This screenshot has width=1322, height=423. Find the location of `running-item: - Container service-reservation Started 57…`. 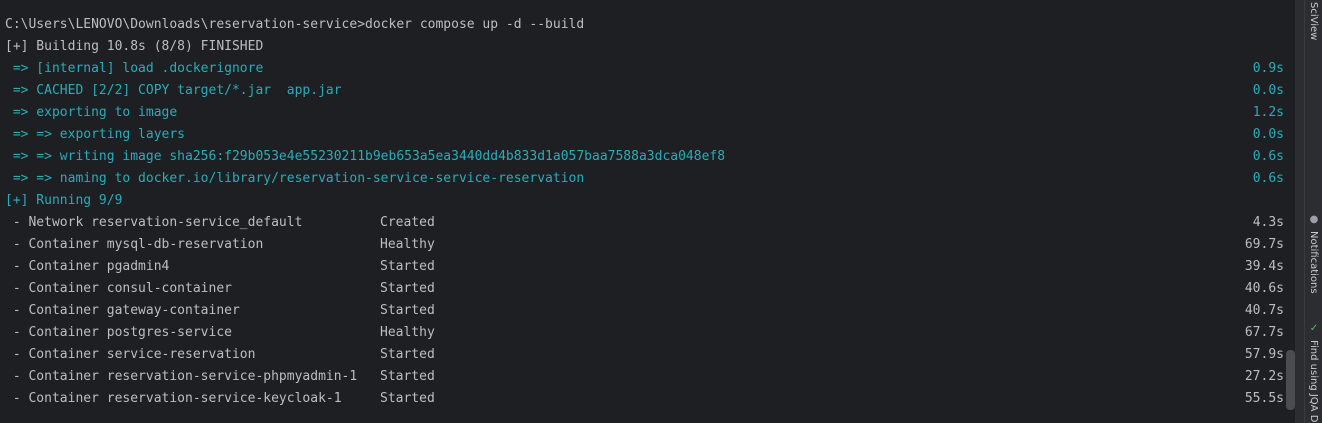

running-item: - Container service-reservation Started 57… is located at coordinates (647, 355).